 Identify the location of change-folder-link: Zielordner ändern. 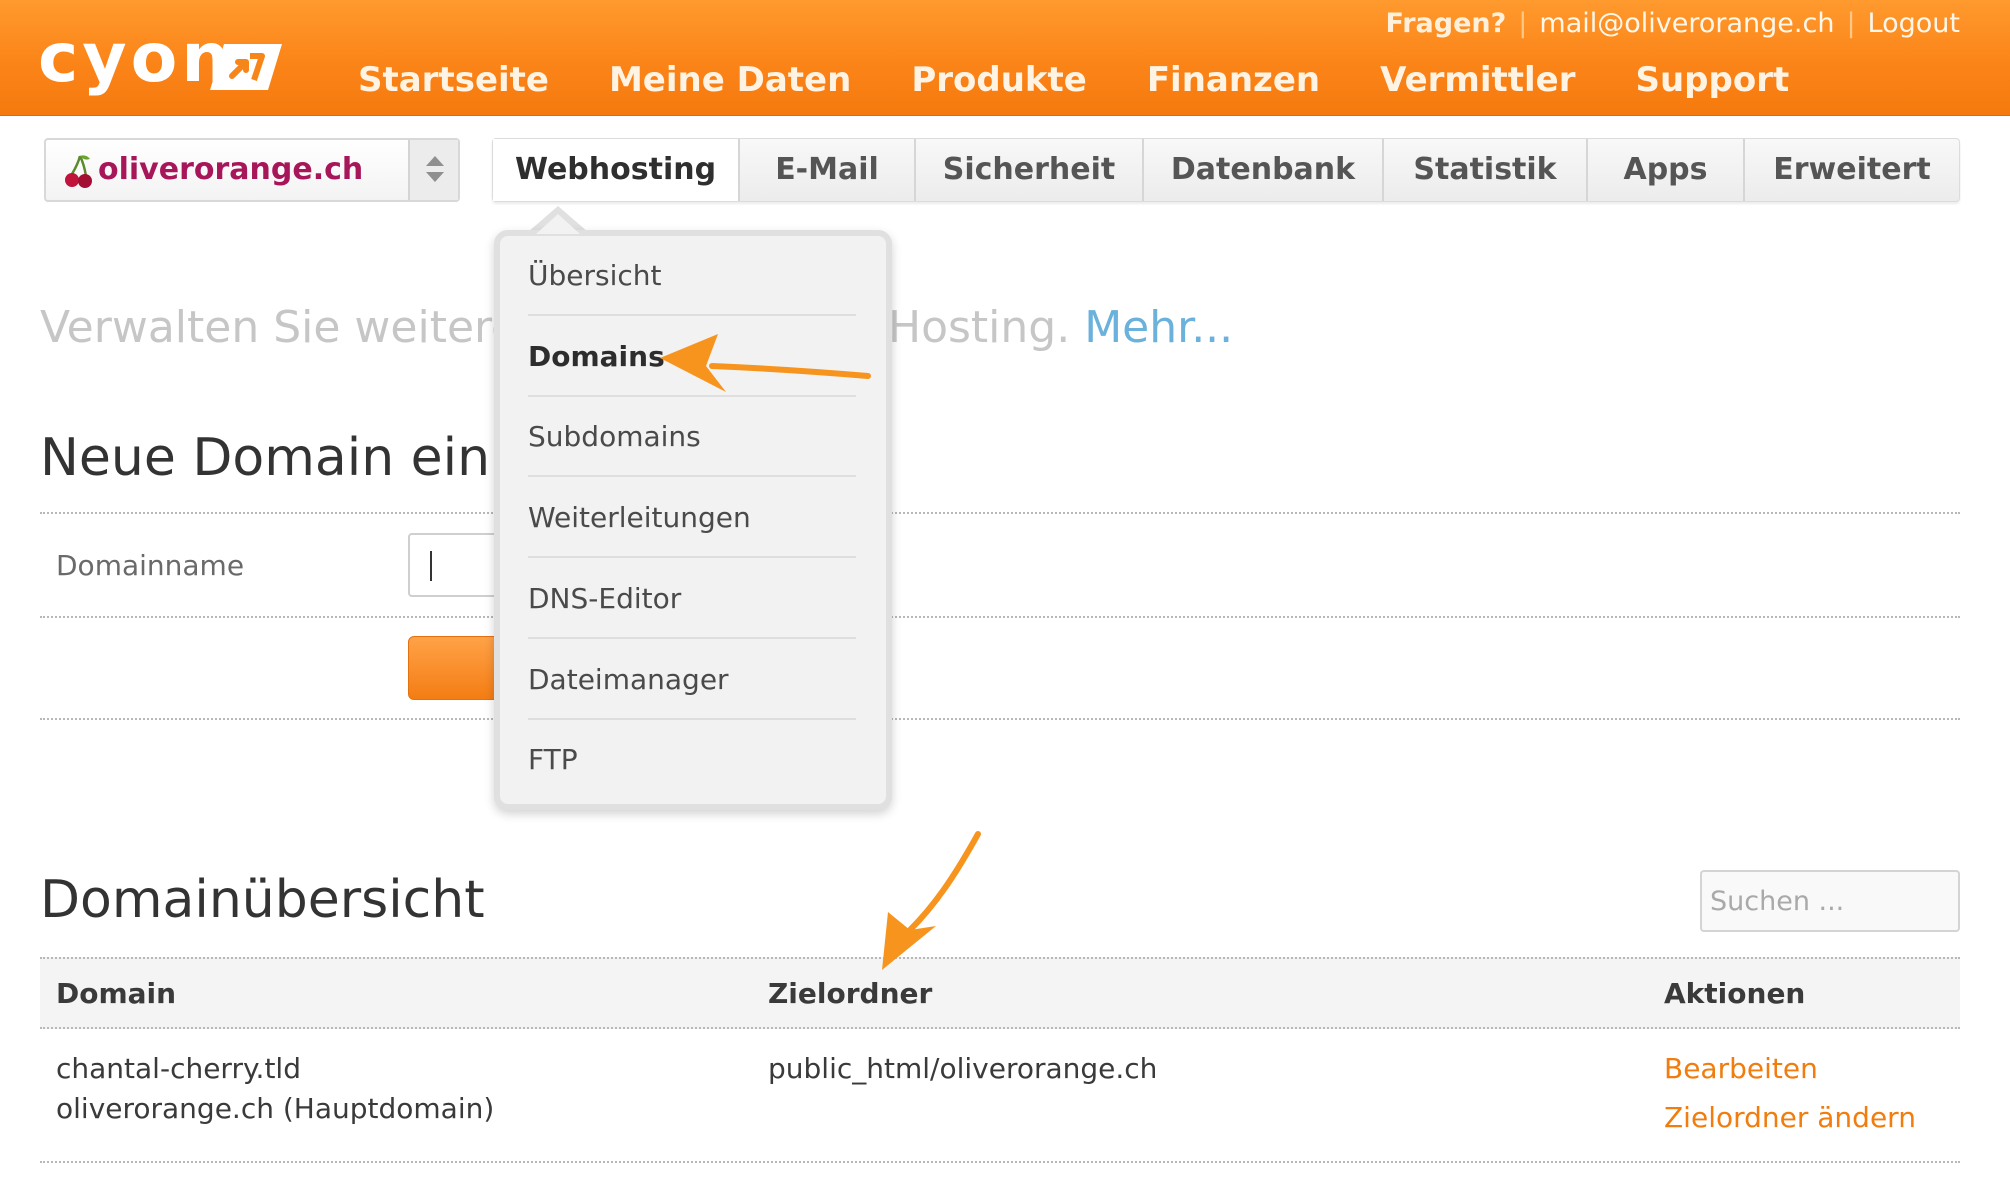
(1790, 1117).